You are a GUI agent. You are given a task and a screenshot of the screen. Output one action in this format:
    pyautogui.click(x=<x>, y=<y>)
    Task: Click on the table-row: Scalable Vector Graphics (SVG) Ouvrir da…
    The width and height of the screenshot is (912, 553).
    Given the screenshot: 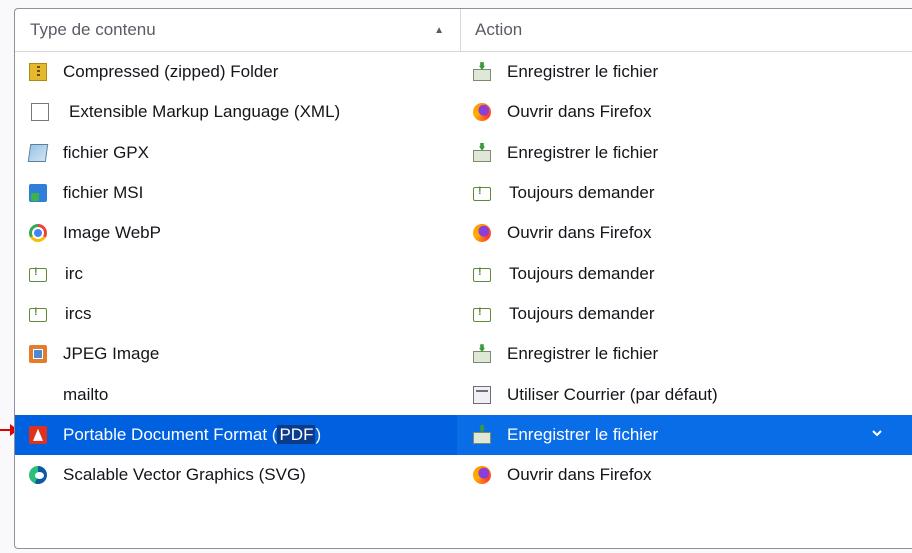 What is the action you would take?
    pyautogui.click(x=463, y=475)
    